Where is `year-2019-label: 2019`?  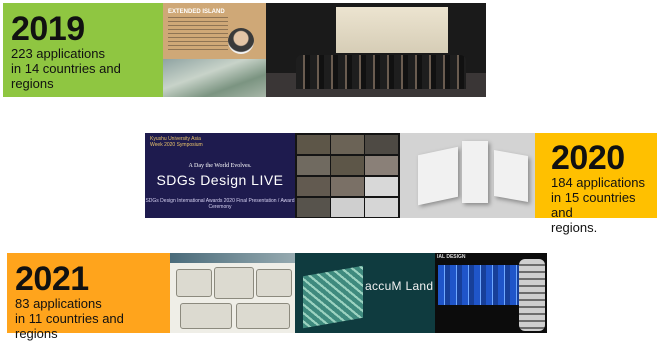 year-2019-label: 2019 is located at coordinates (48, 29).